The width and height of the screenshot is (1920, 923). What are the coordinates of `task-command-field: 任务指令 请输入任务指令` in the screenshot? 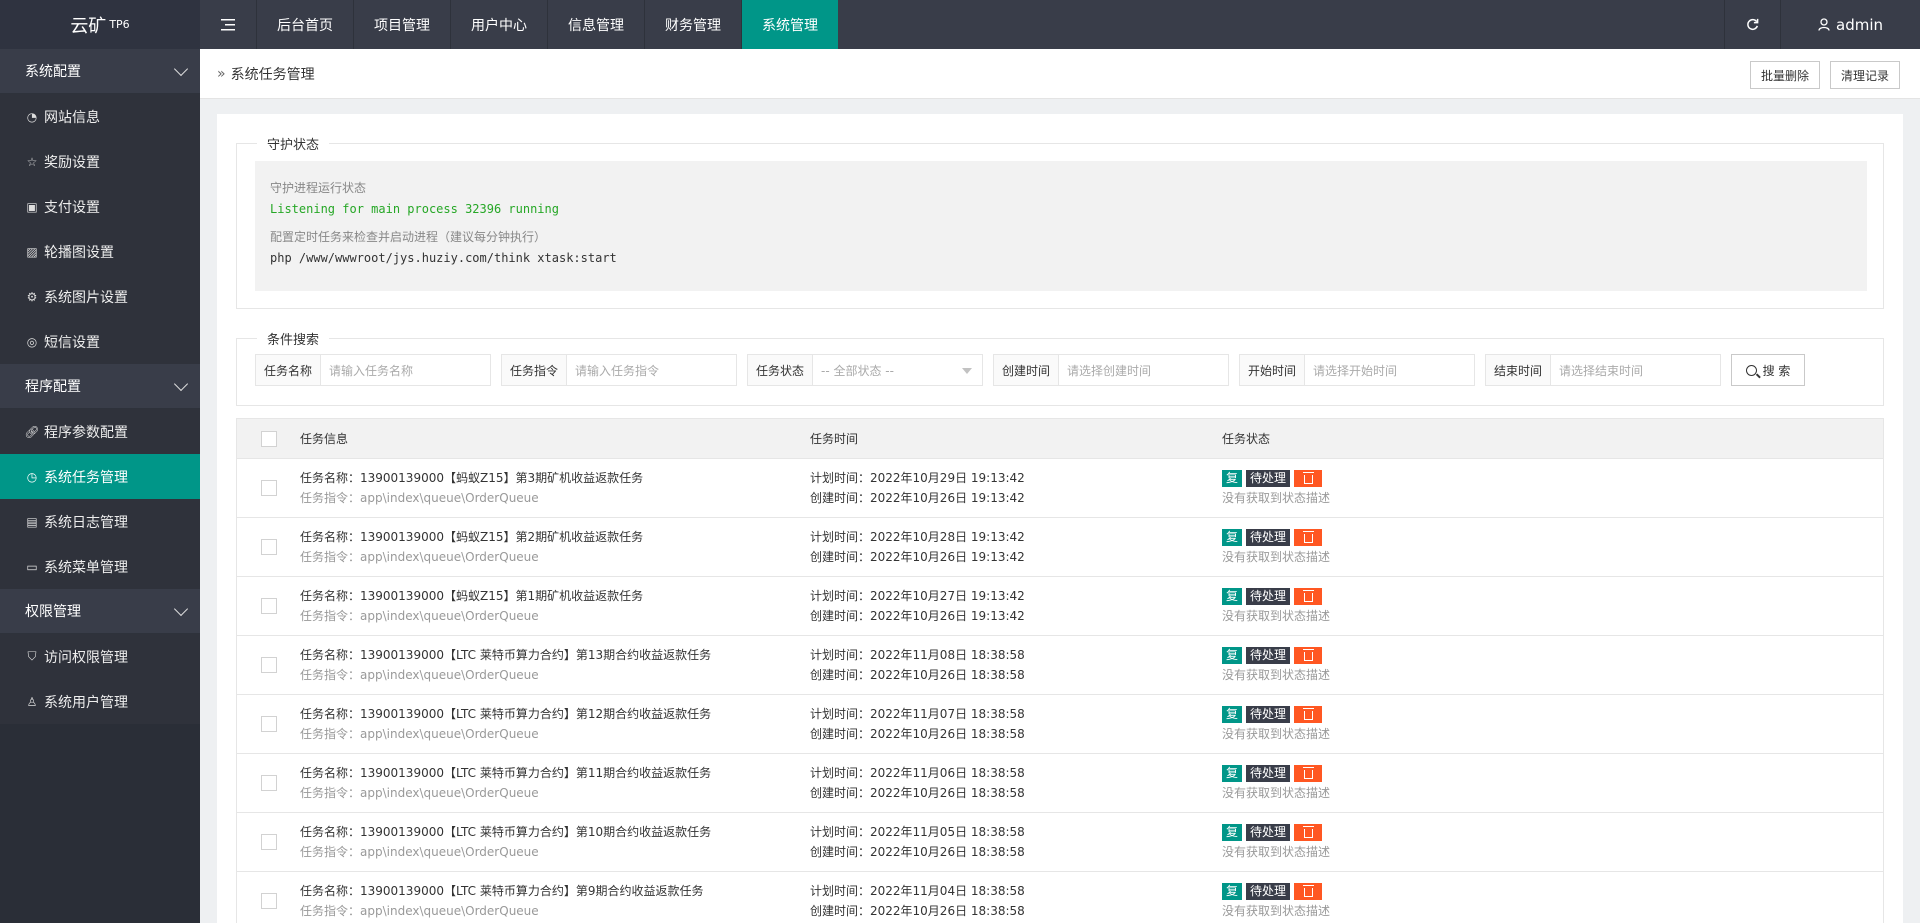 It's located at (619, 370).